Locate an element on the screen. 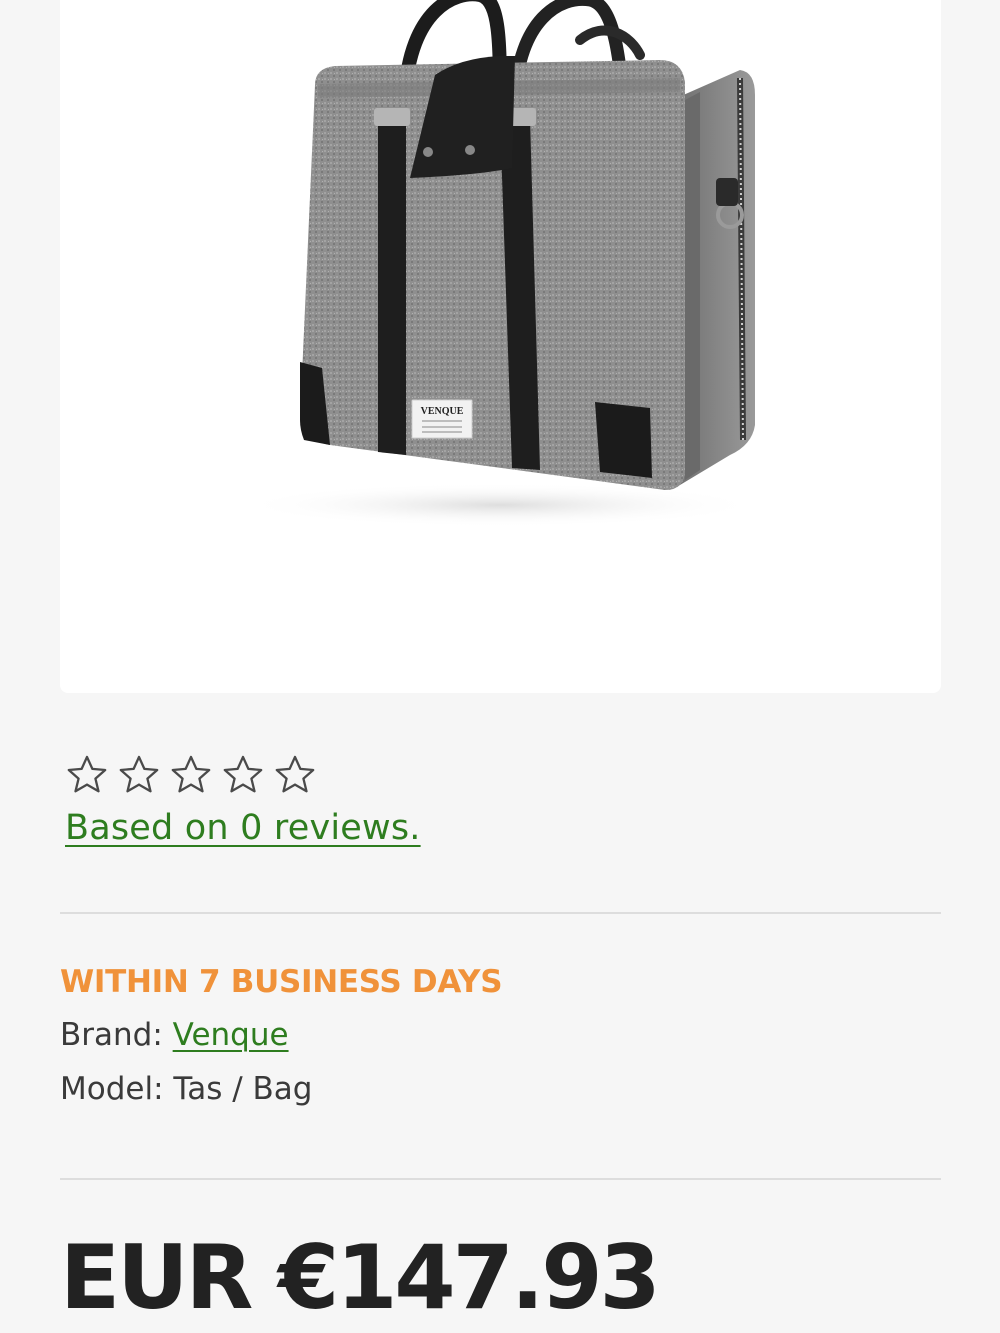 The height and width of the screenshot is (1333, 1000). model-line: Model: Tas / Bag is located at coordinates (186, 1089).